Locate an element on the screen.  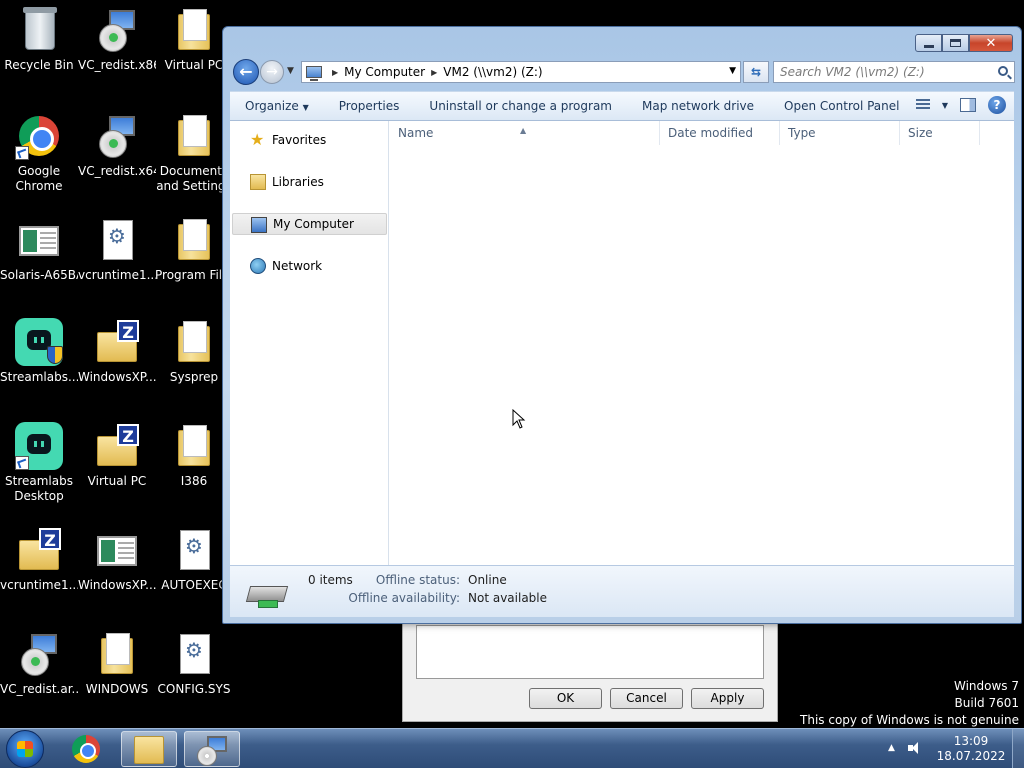
breadcrumb-my-computer: My Computer is located at coordinates (384, 72).